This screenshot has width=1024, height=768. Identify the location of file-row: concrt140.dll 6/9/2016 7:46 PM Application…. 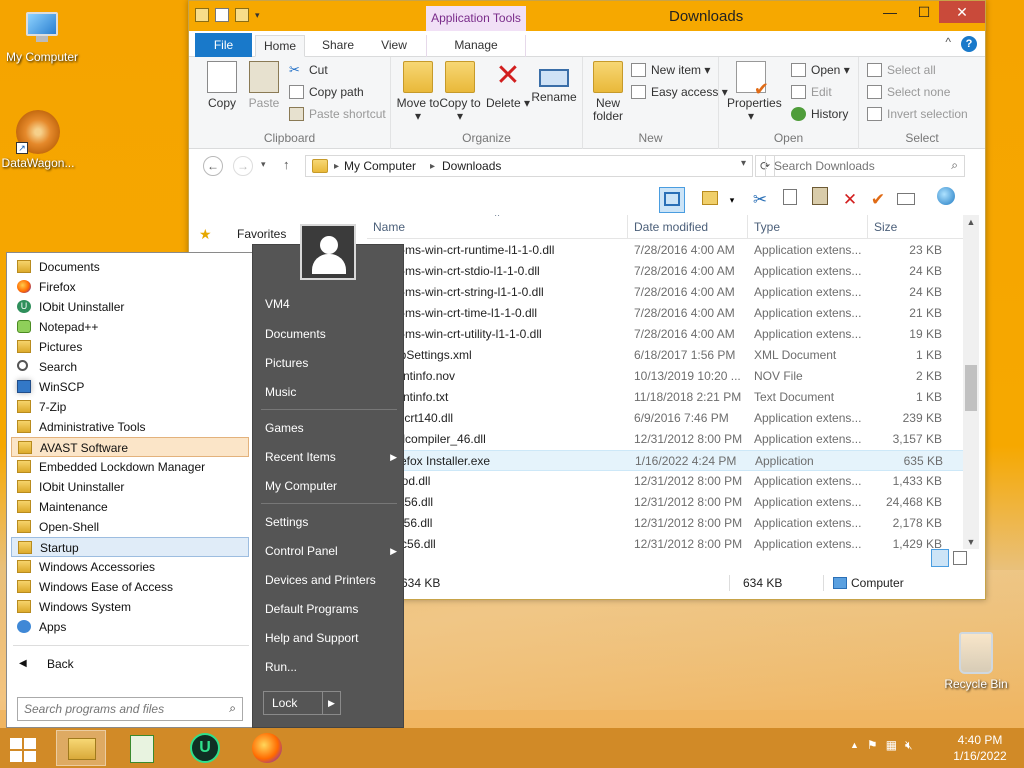
(667, 418).